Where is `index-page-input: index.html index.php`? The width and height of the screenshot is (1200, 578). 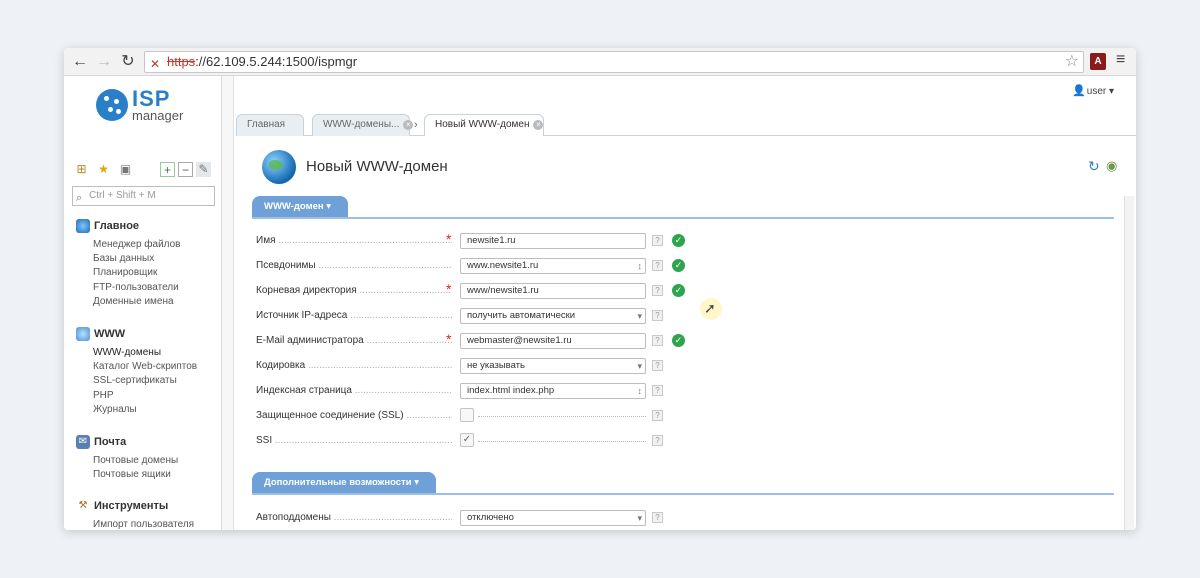 index-page-input: index.html index.php is located at coordinates (553, 391).